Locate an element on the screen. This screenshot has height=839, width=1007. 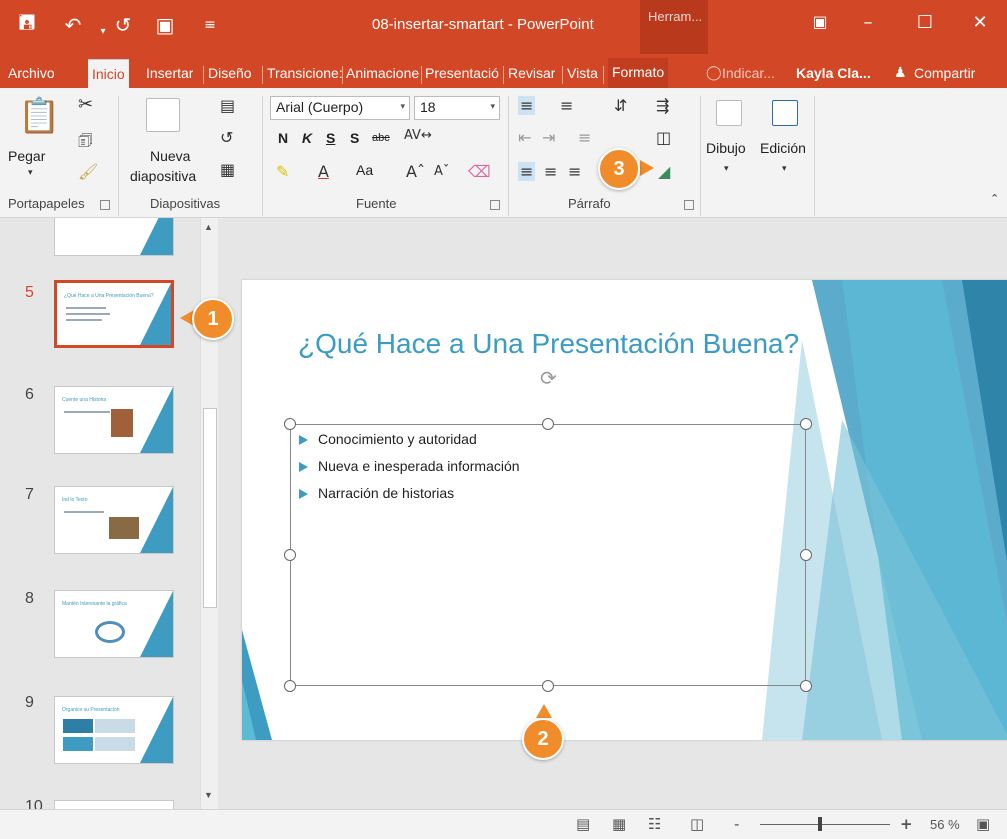
format-painter-icon: 🖌 is located at coordinates (88, 171).